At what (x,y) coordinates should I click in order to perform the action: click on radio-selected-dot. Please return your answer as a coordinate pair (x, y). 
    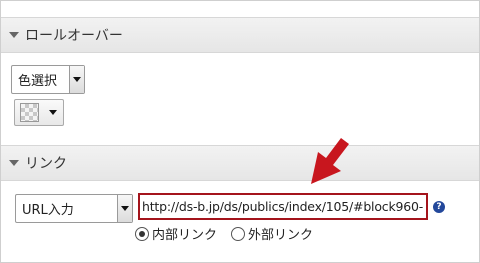
    Looking at the image, I should click on (142, 233).